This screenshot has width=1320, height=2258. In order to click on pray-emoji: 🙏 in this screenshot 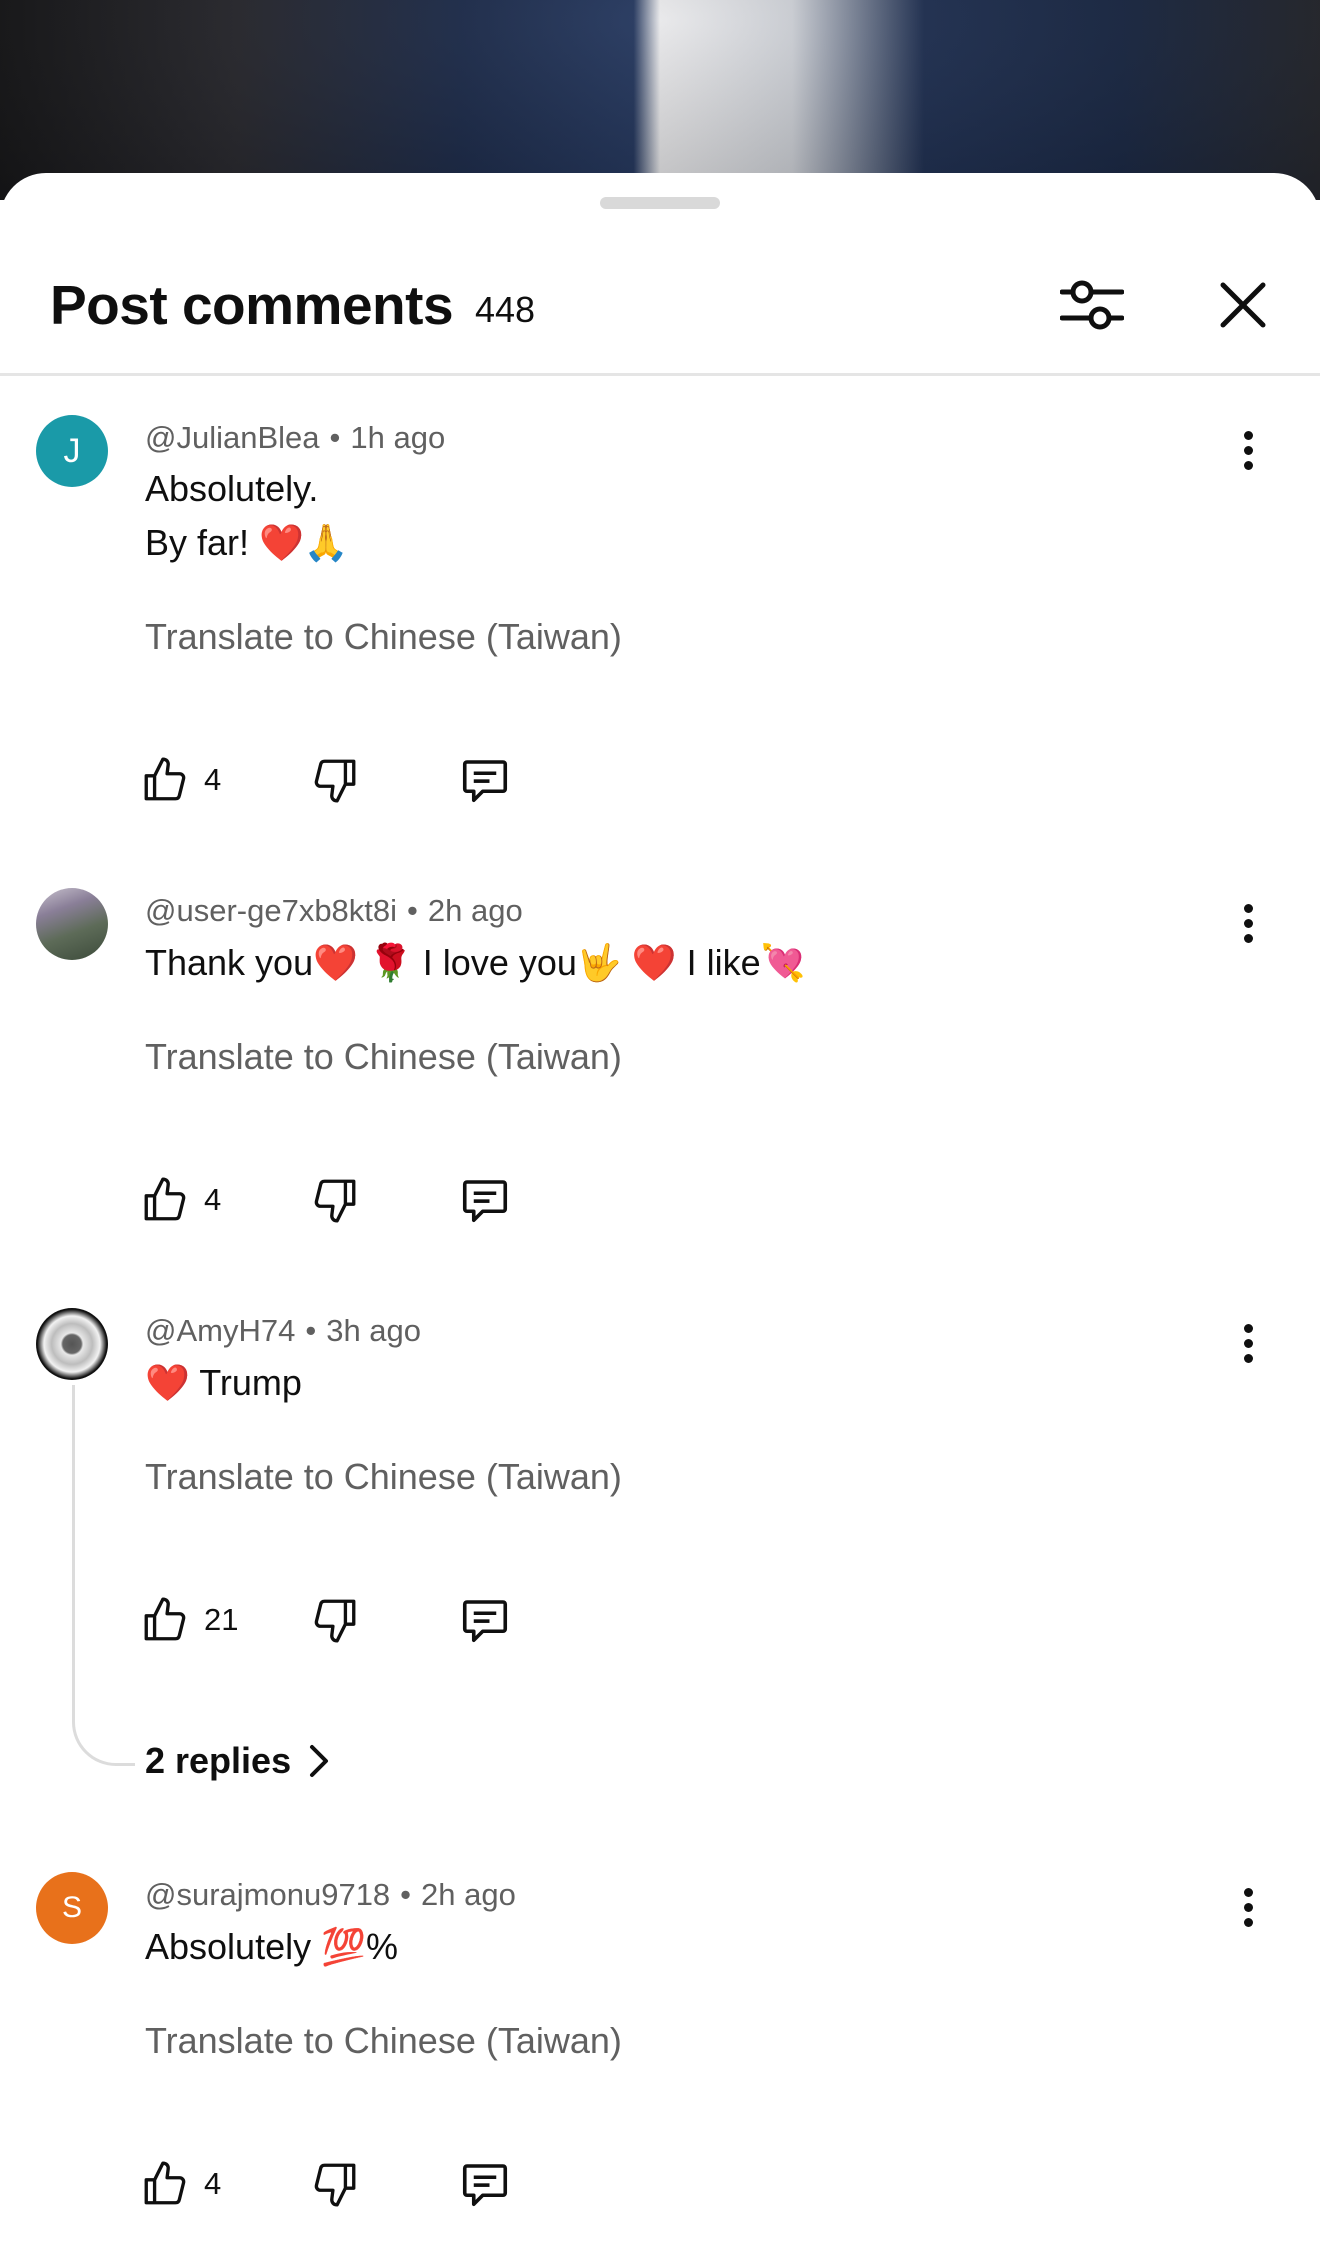, I will do `click(326, 543)`.